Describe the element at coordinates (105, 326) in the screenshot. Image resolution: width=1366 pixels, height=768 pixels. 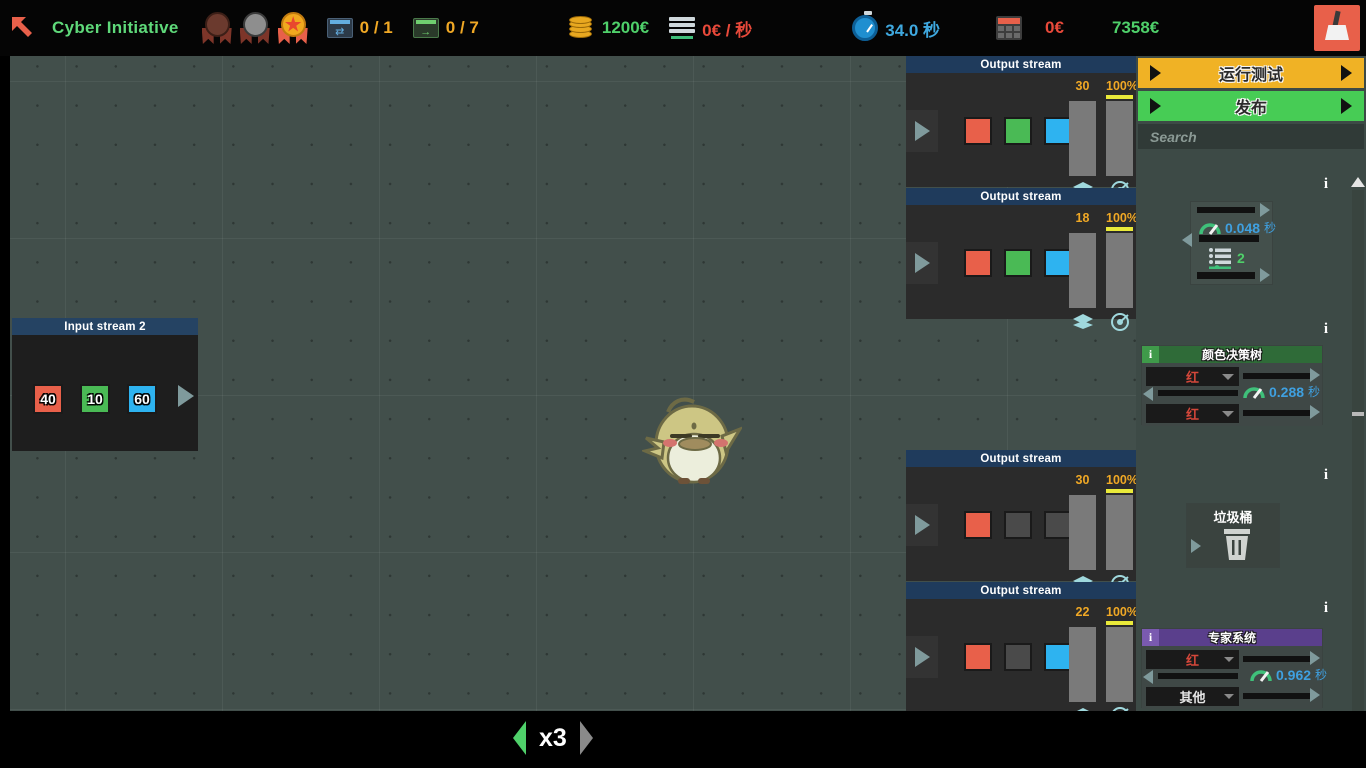
I see `input-stream-title: Input stream 2` at that location.